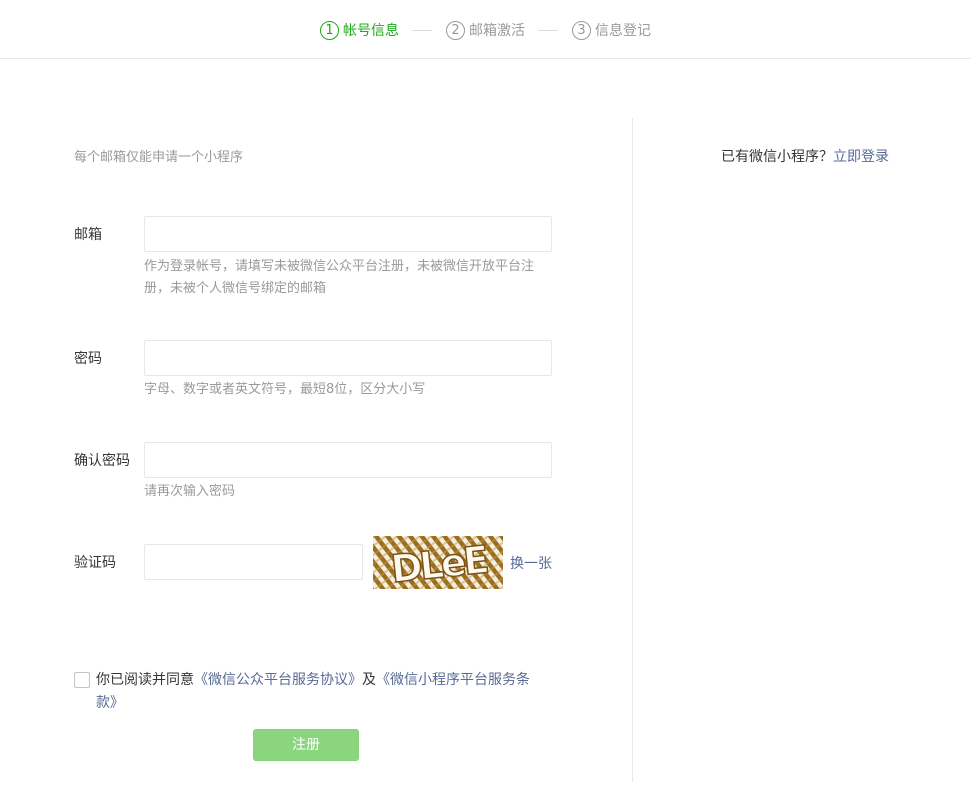 This screenshot has width=971, height=791. I want to click on confirm-password-hint: 请再次输入密码, so click(190, 491).